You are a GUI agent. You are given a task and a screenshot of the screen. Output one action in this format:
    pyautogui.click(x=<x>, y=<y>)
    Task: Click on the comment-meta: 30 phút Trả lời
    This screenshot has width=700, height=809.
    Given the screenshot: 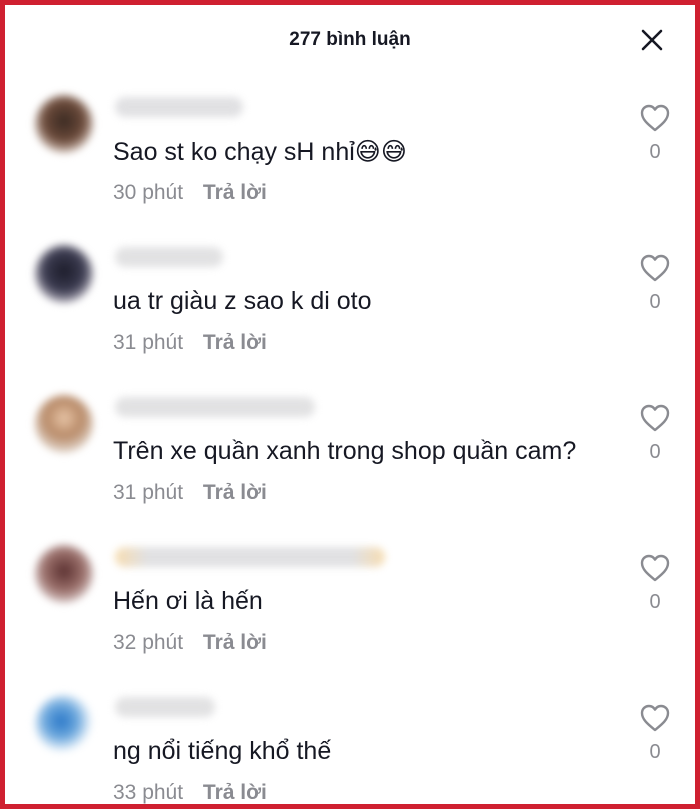 What is the action you would take?
    pyautogui.click(x=190, y=193)
    